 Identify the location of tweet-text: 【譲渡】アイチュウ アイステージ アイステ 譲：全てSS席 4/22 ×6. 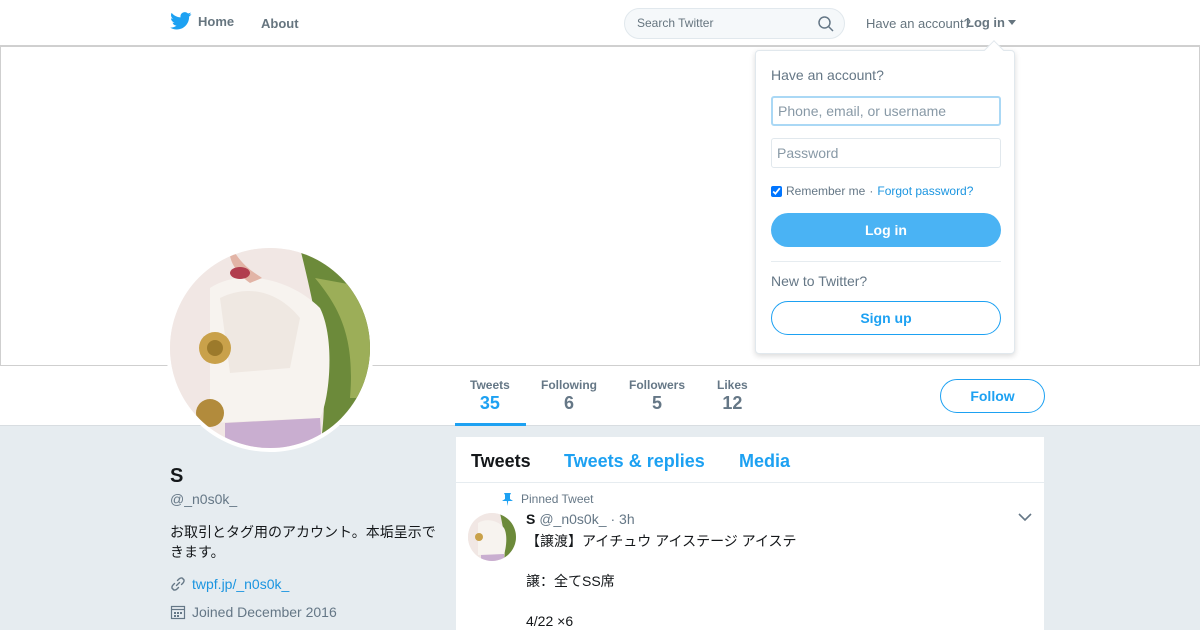
(766, 580).